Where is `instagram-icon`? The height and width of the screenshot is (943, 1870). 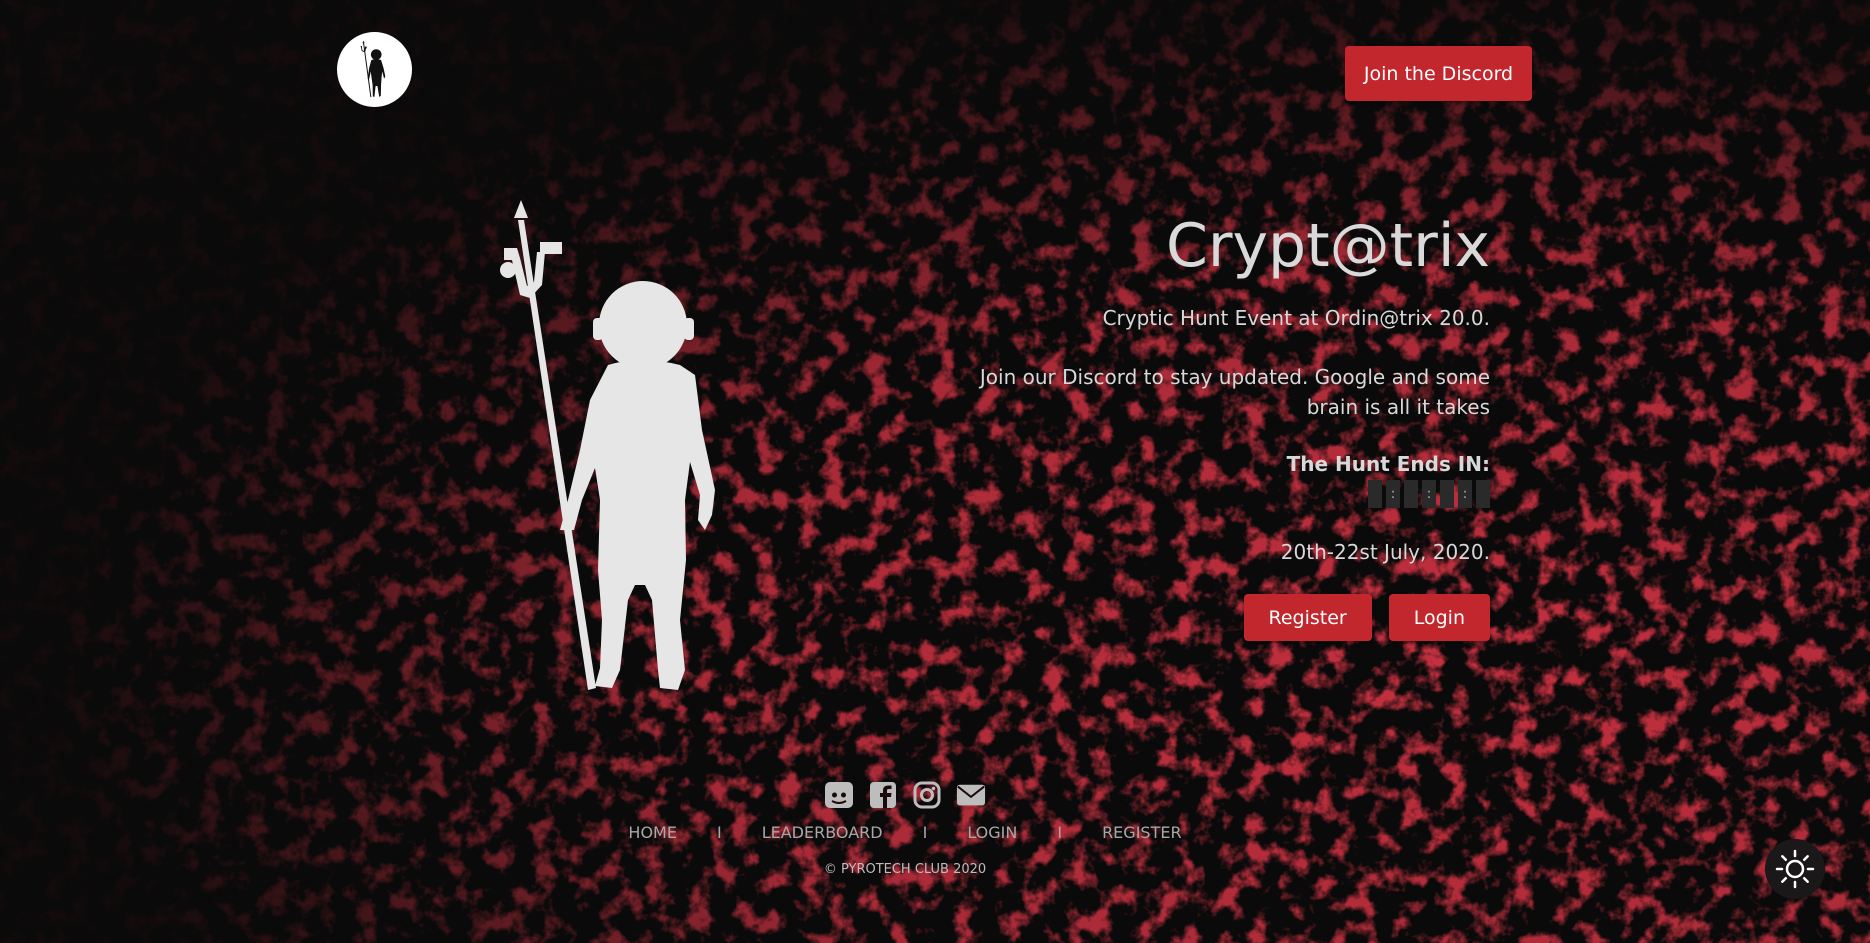
instagram-icon is located at coordinates (927, 795).